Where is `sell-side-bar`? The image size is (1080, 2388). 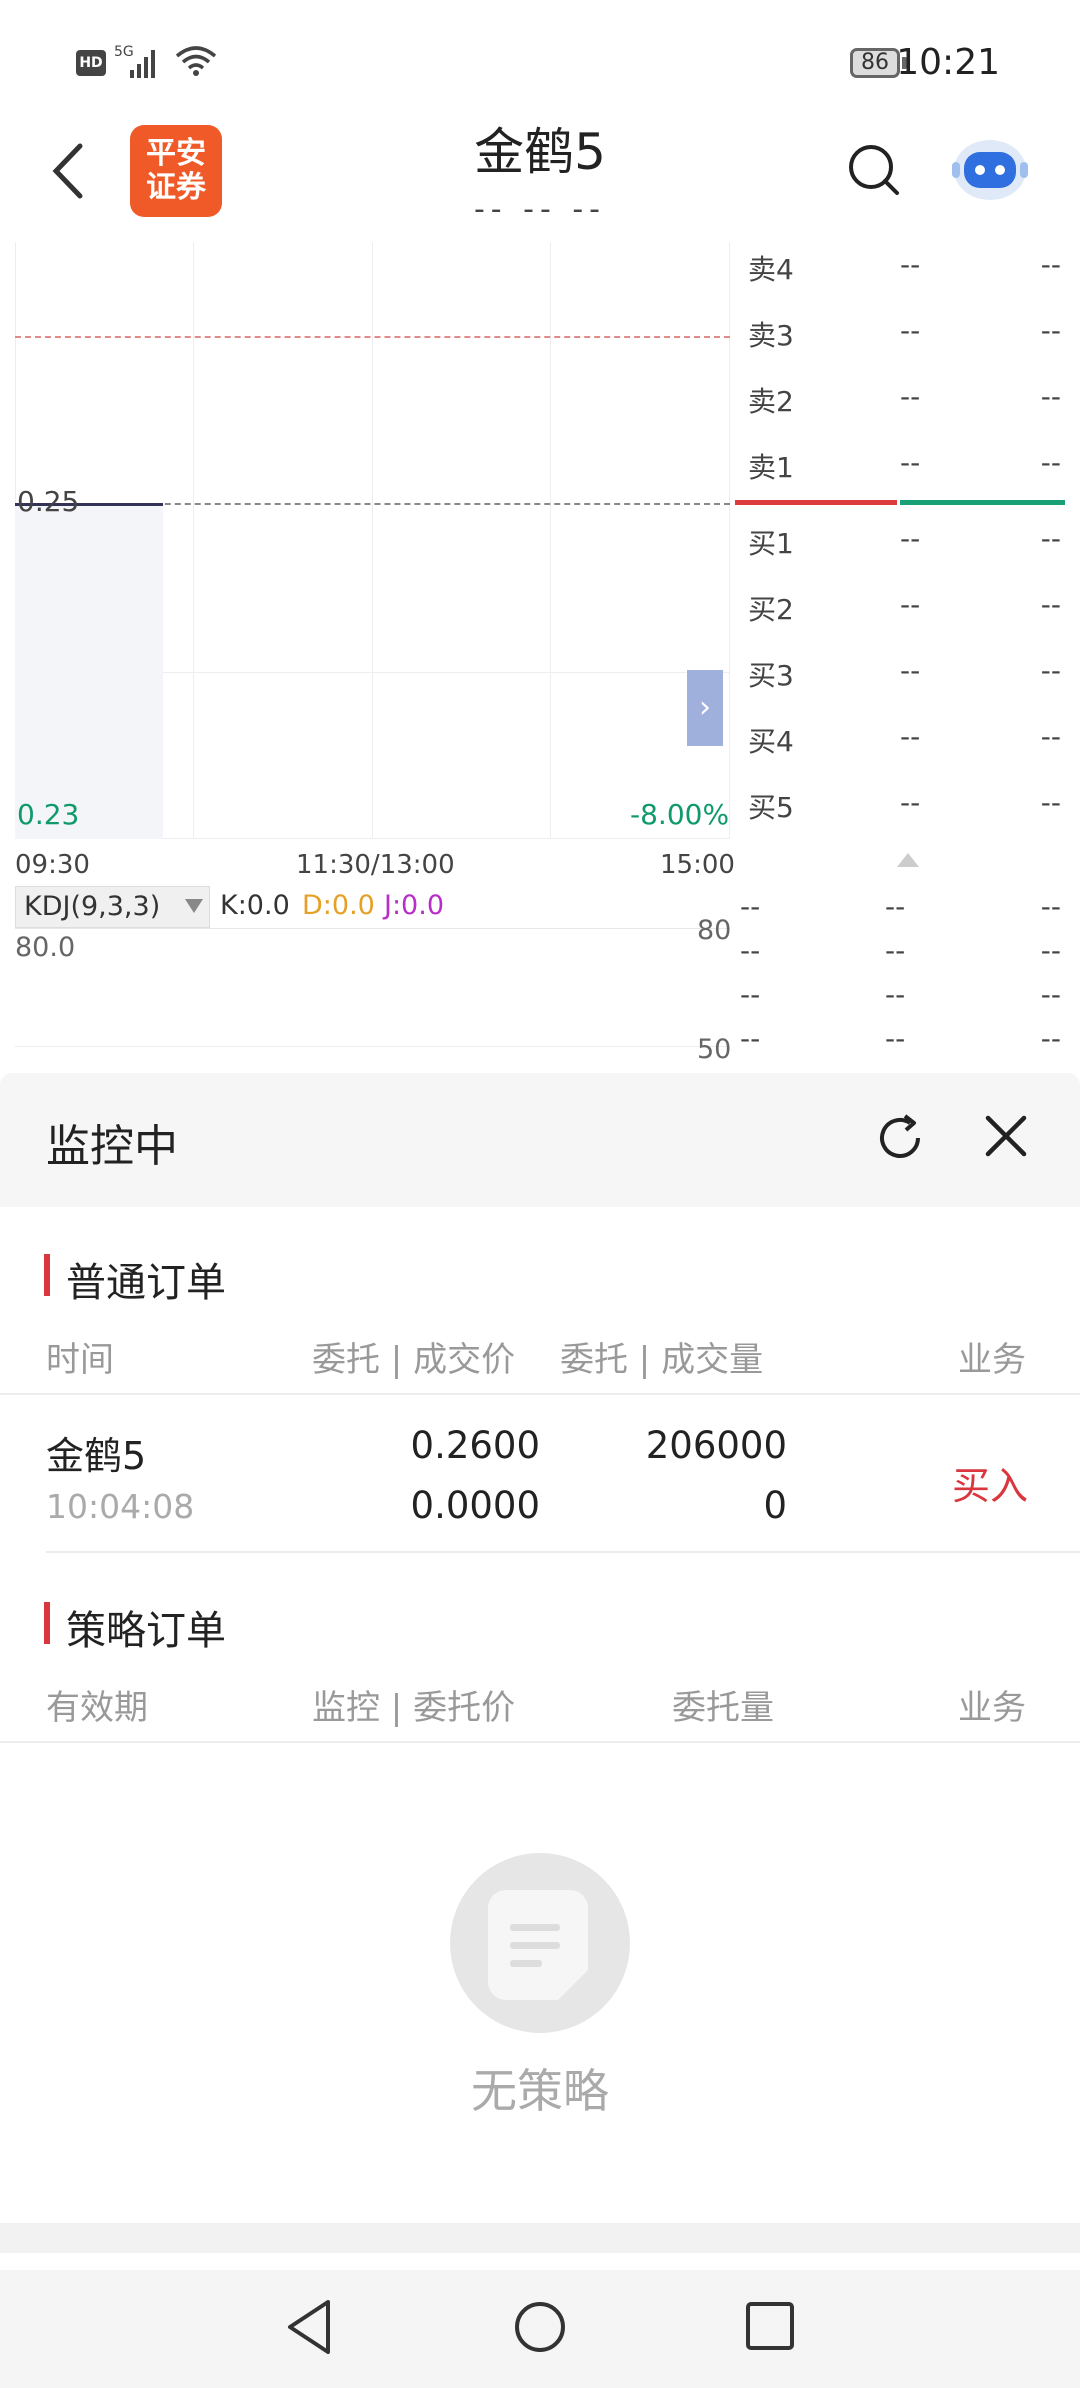 sell-side-bar is located at coordinates (816, 502).